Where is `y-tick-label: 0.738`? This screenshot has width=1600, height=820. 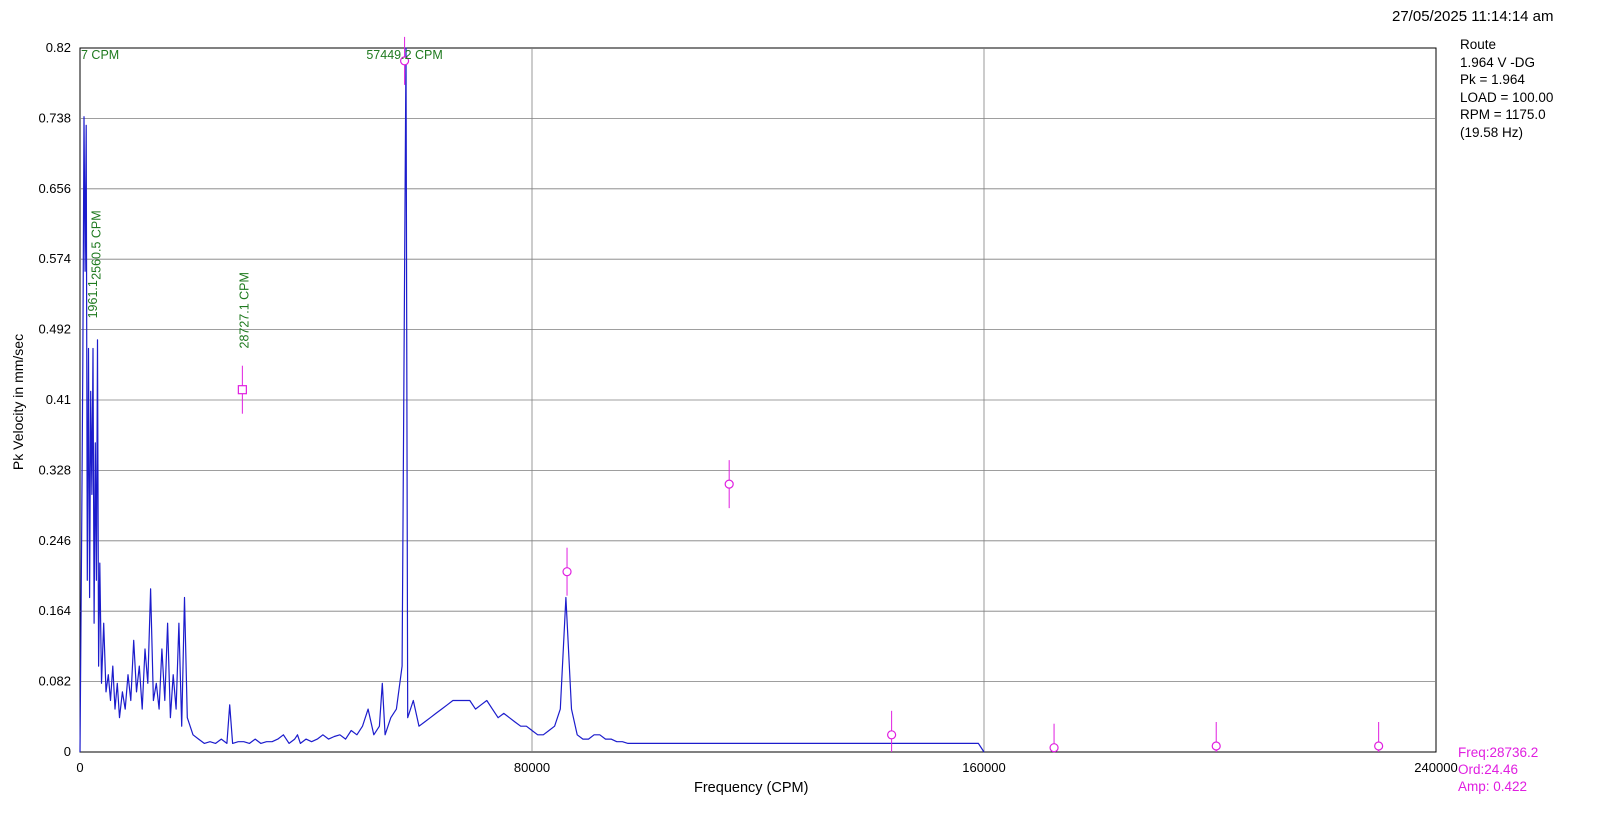
y-tick-label: 0.738 is located at coordinates (54, 117).